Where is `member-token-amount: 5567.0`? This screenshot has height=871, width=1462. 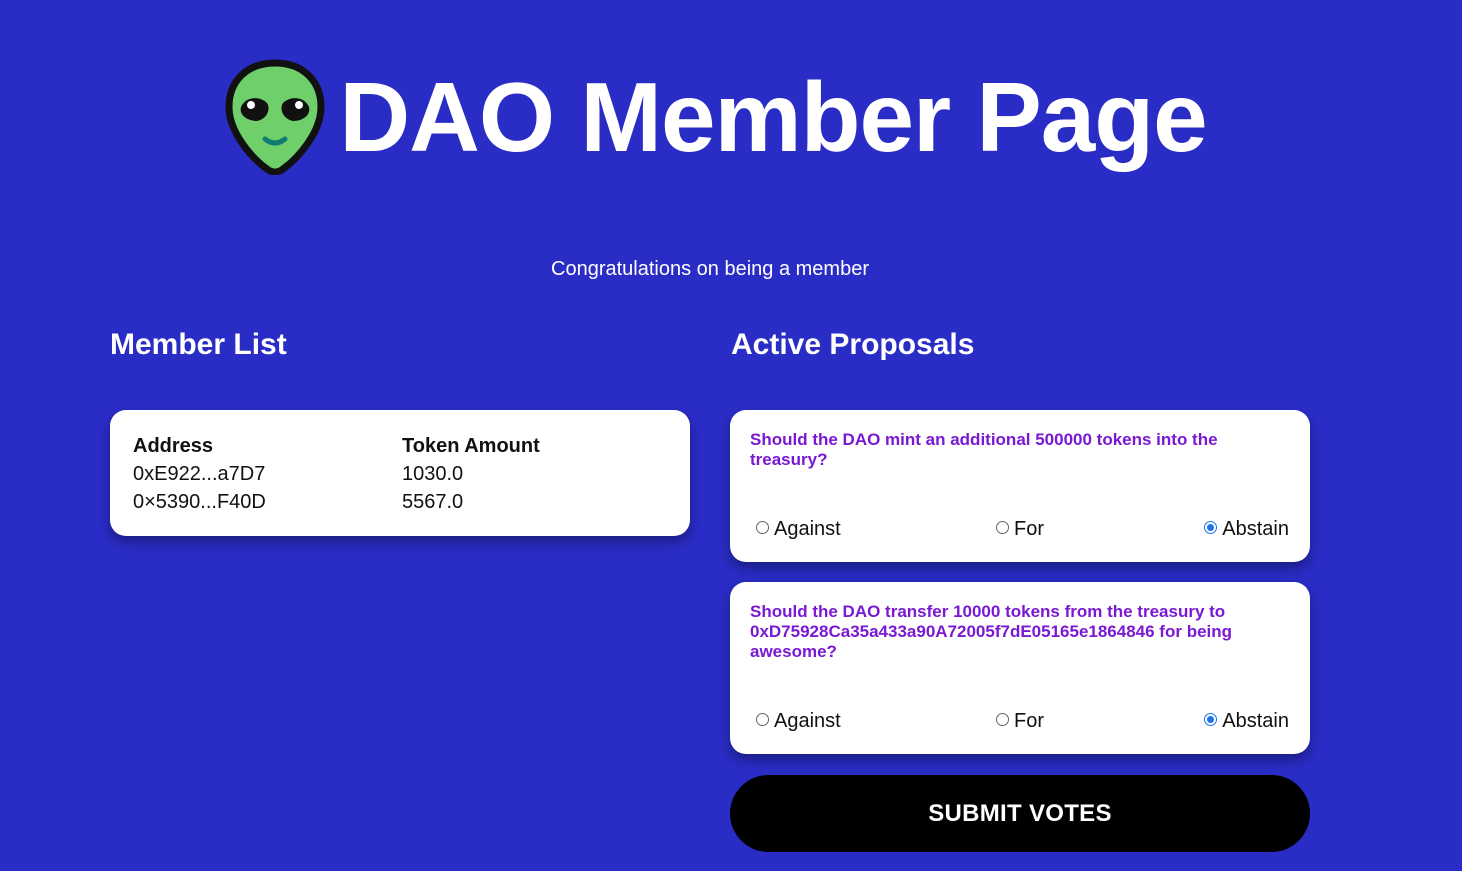
member-token-amount: 5567.0 is located at coordinates (433, 501).